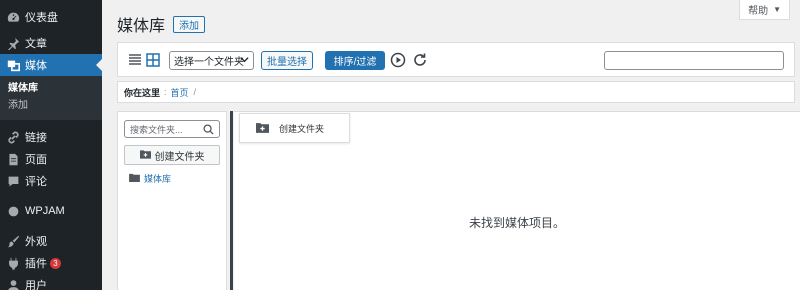 The height and width of the screenshot is (290, 800). Describe the element at coordinates (287, 60) in the screenshot. I see `bulk-select-button: 批量选择` at that location.